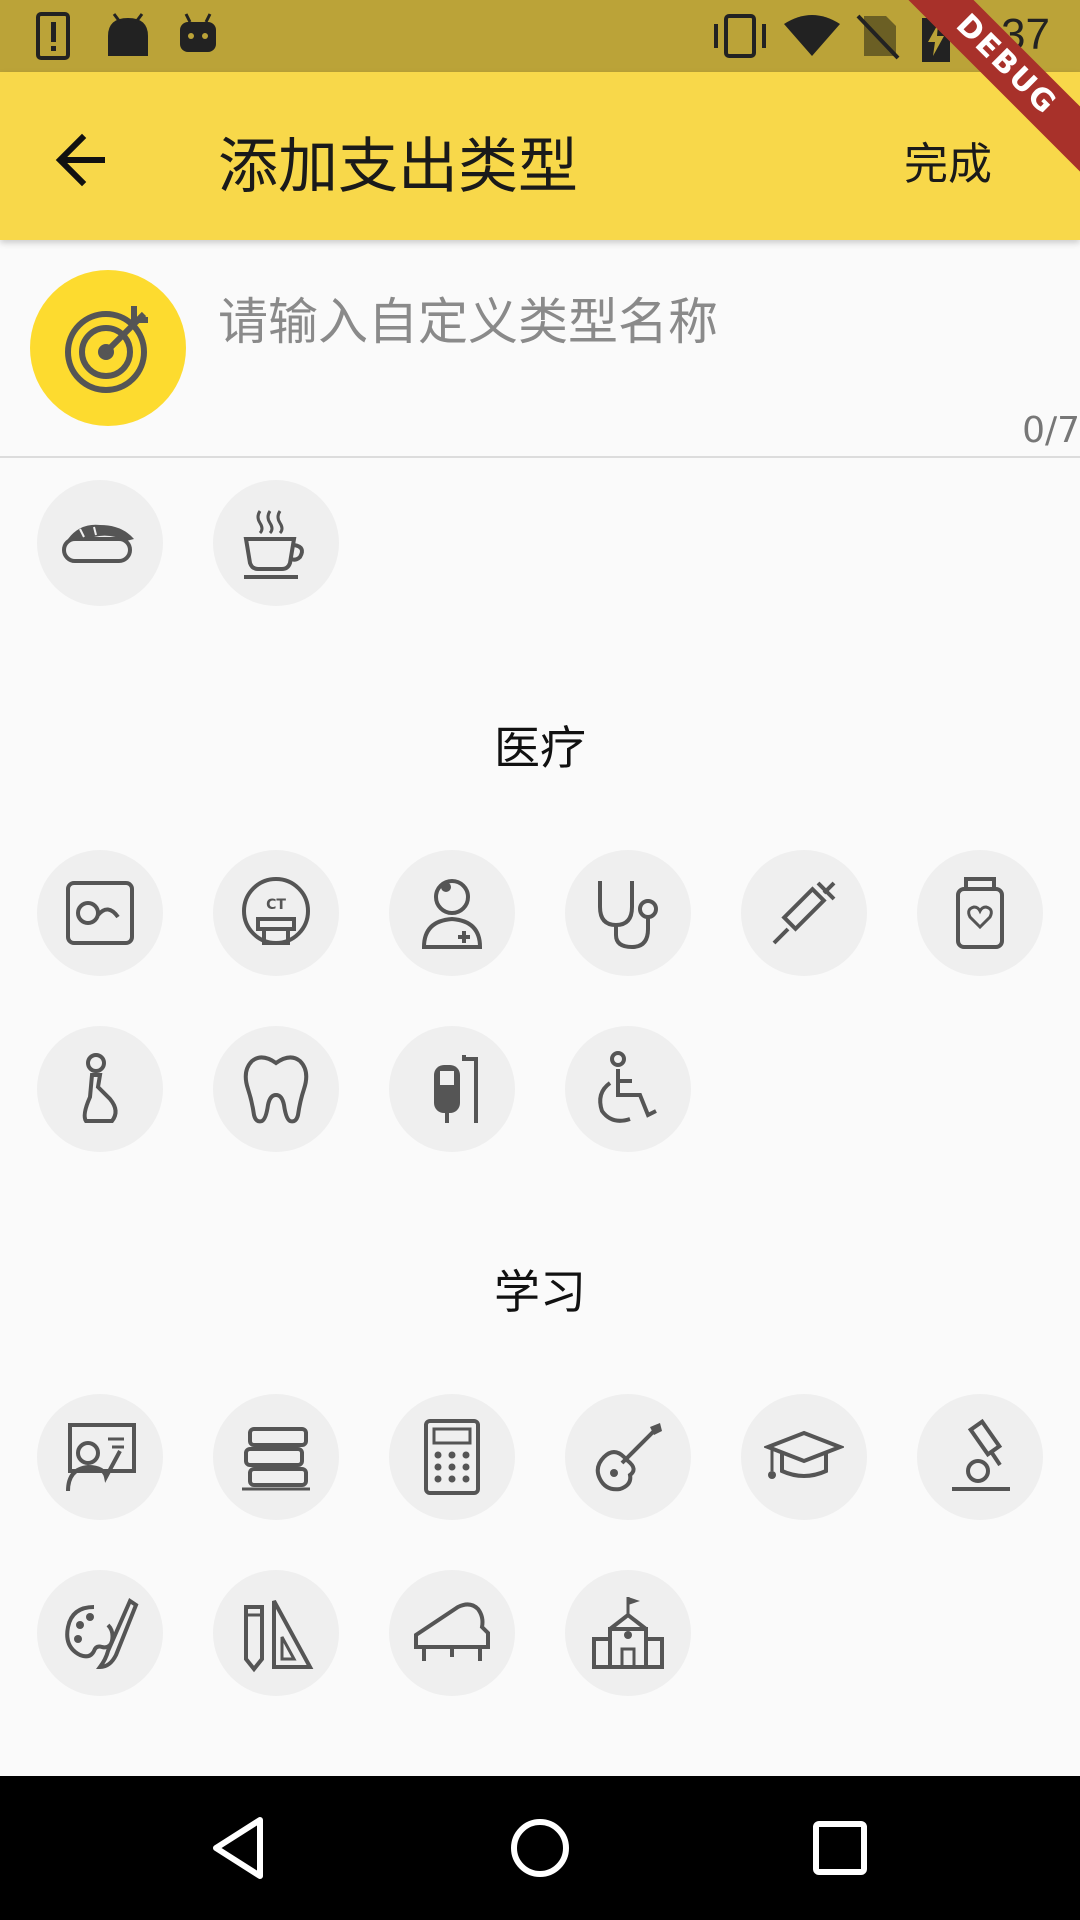 This screenshot has height=1920, width=1080. I want to click on alert-icon, so click(53, 36).